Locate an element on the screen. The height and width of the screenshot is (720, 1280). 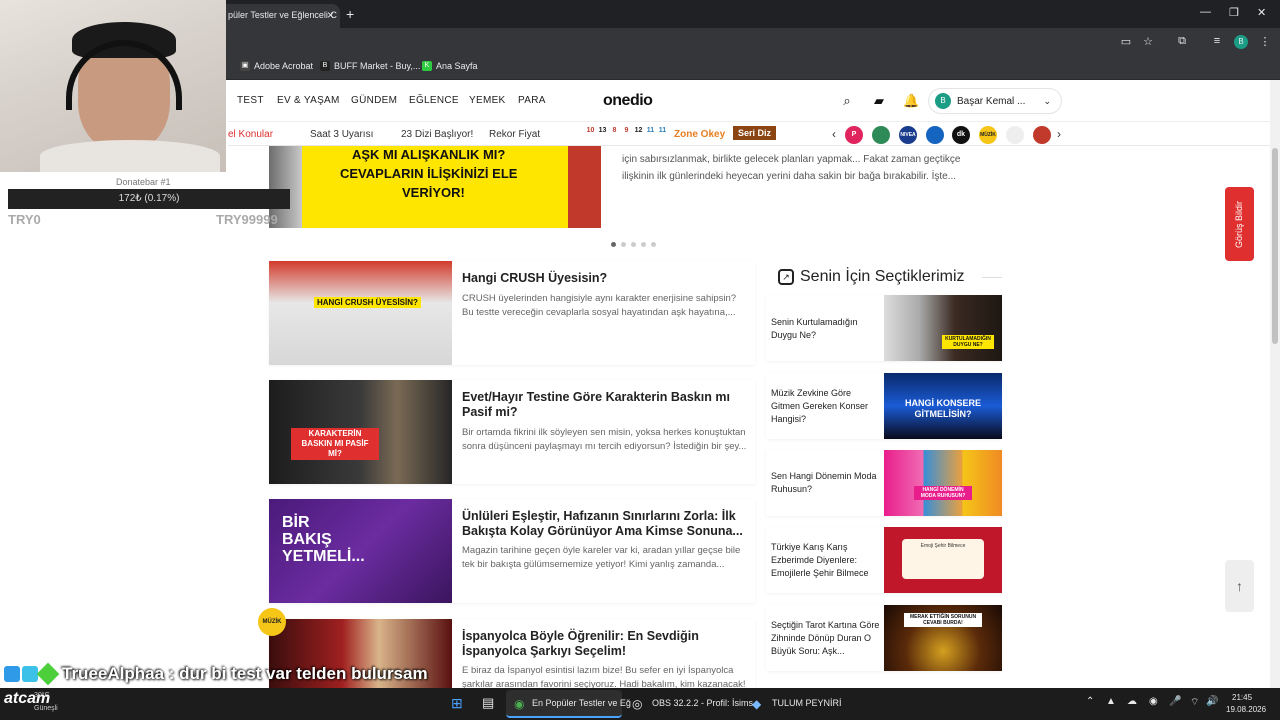
seri-diz-link: Seri Diz is located at coordinates (755, 133).